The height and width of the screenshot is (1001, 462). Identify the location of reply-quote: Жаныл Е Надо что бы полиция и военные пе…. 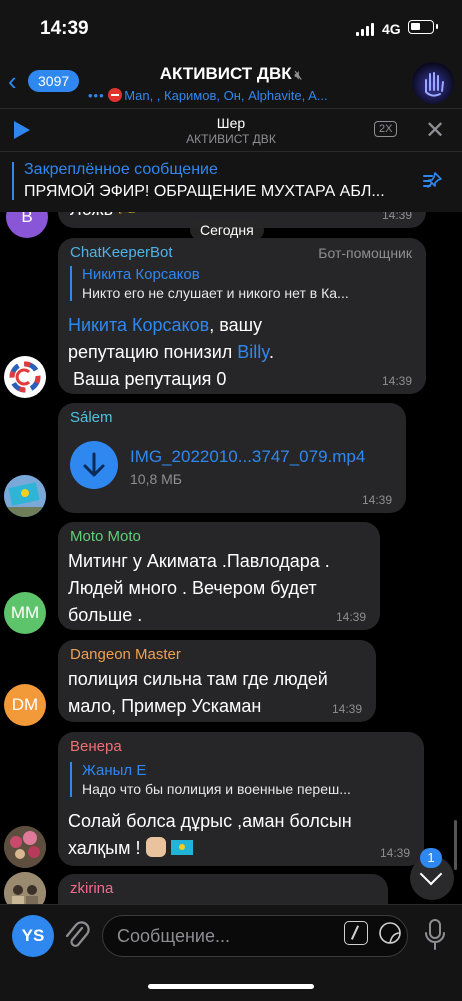
(246, 779).